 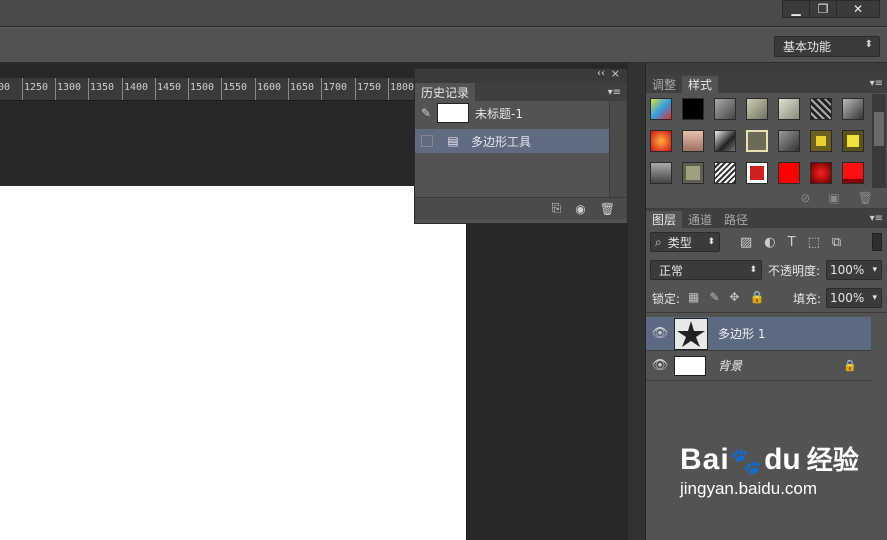 I want to click on opacity-input: 100% ▾, so click(x=854, y=270).